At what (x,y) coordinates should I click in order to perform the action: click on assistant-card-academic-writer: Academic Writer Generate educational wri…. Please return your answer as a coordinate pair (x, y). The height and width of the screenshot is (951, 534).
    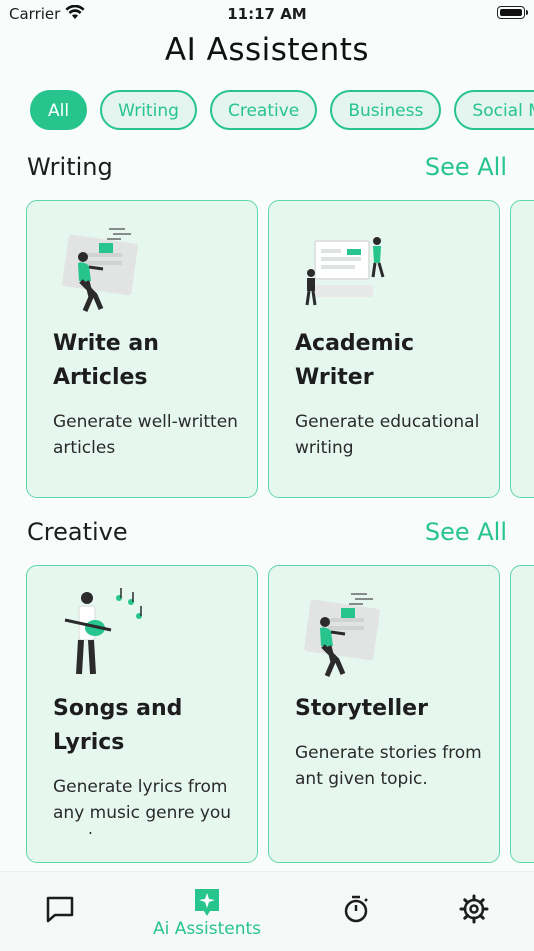
    Looking at the image, I should click on (384, 349).